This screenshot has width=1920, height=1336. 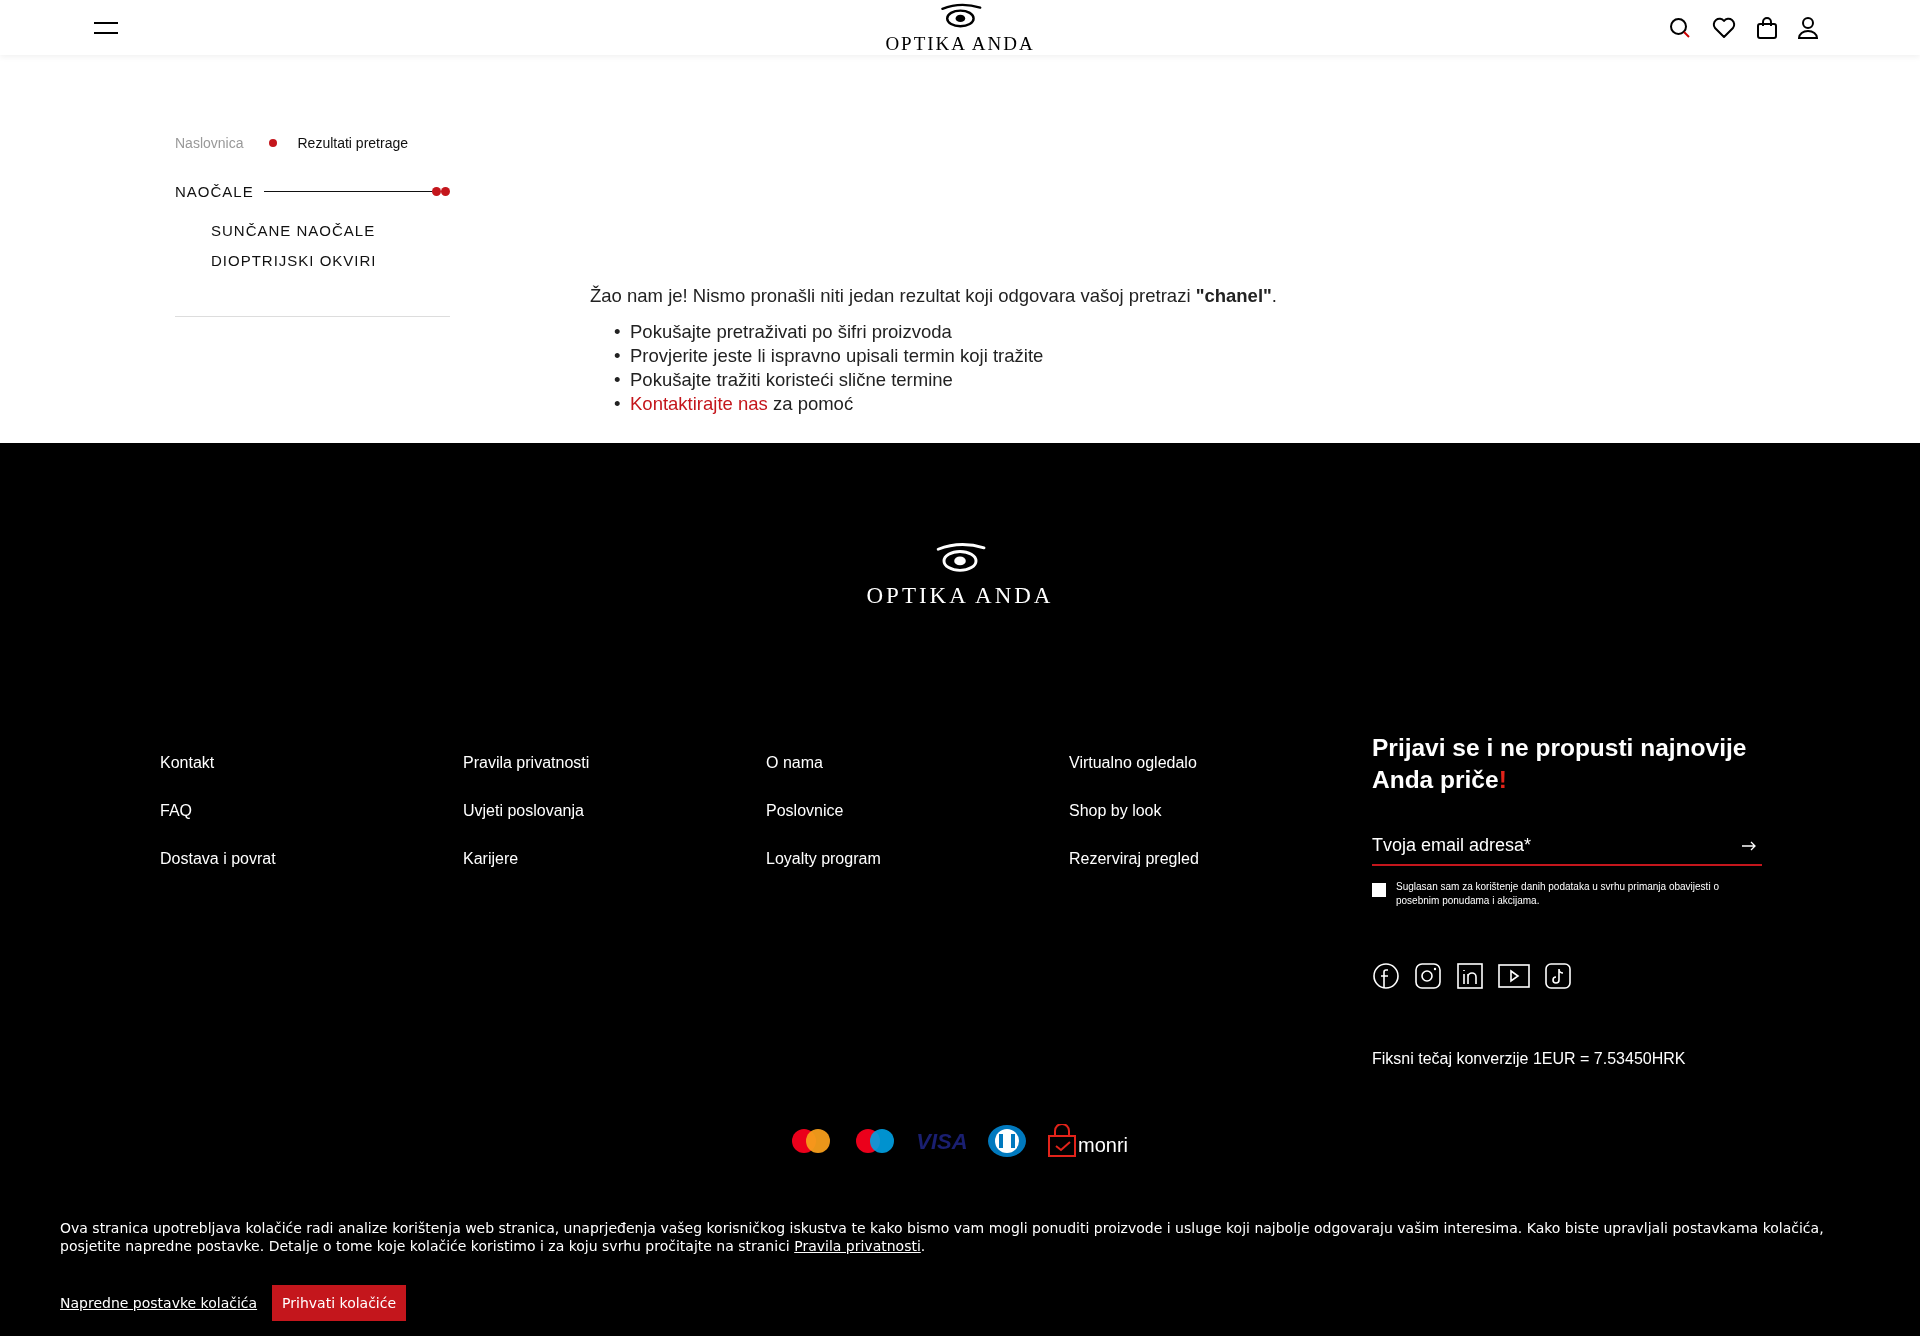 I want to click on footer-link: Rezerviraj pregled, so click(x=1220, y=858).